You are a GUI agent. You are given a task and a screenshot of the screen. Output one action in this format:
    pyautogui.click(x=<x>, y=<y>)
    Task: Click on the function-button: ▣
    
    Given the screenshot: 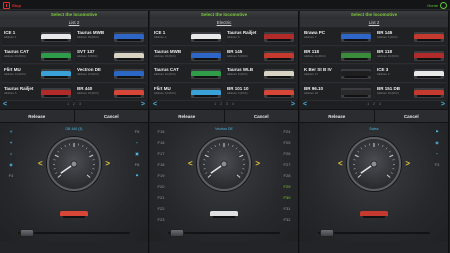 What is the action you would take?
    pyautogui.click(x=137, y=153)
    